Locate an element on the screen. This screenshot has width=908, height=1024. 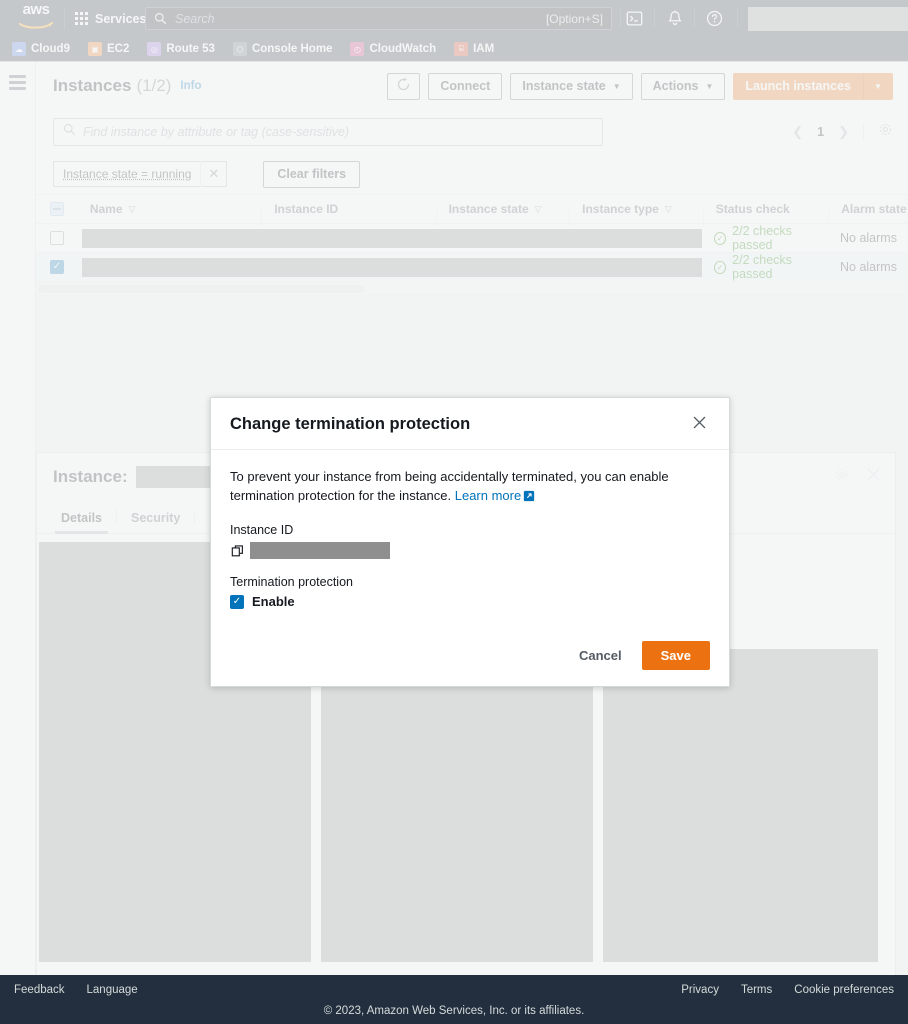
footer-link-language: Language is located at coordinates (112, 990).